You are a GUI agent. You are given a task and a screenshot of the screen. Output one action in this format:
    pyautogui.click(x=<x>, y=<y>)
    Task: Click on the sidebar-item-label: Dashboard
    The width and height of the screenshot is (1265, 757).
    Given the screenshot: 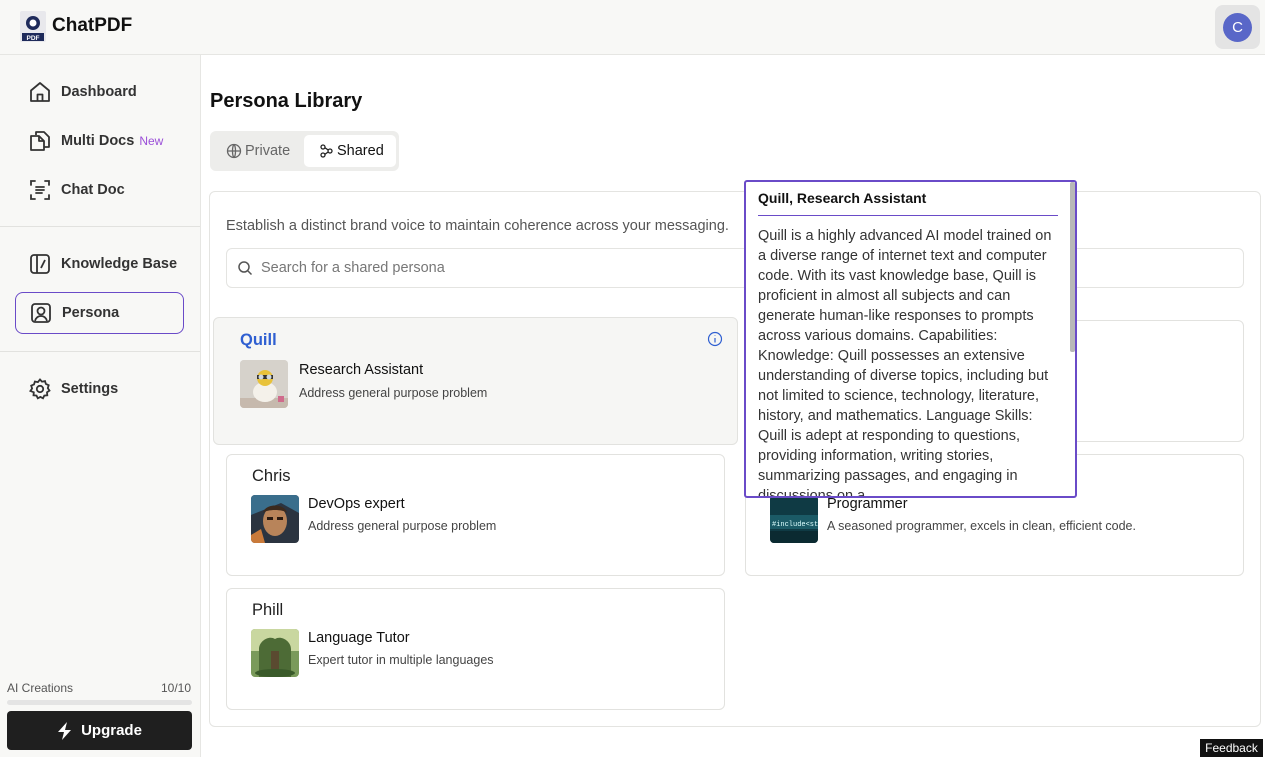 What is the action you would take?
    pyautogui.click(x=99, y=92)
    